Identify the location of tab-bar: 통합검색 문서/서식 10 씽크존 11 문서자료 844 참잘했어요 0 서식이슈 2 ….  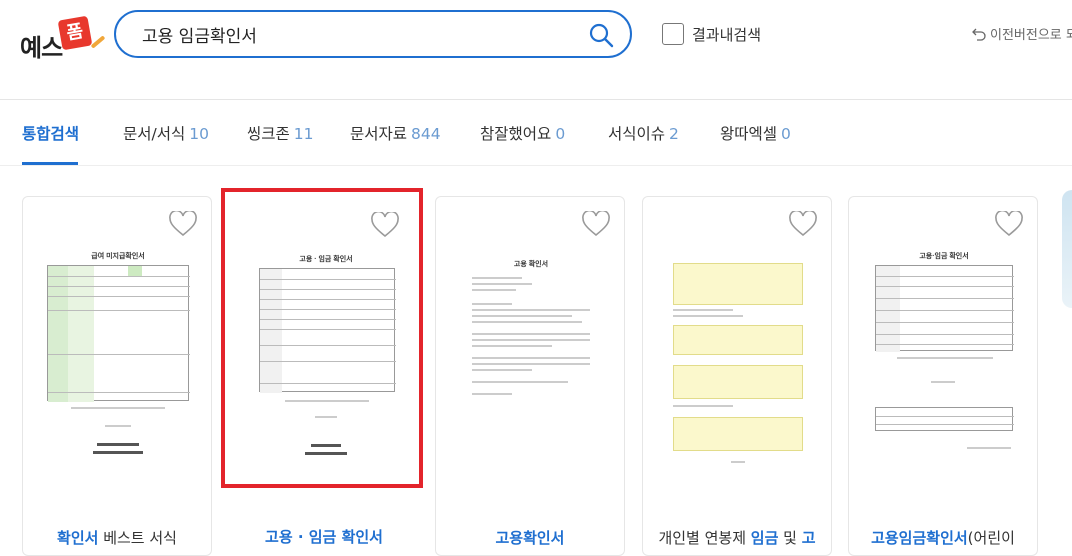
(536, 133).